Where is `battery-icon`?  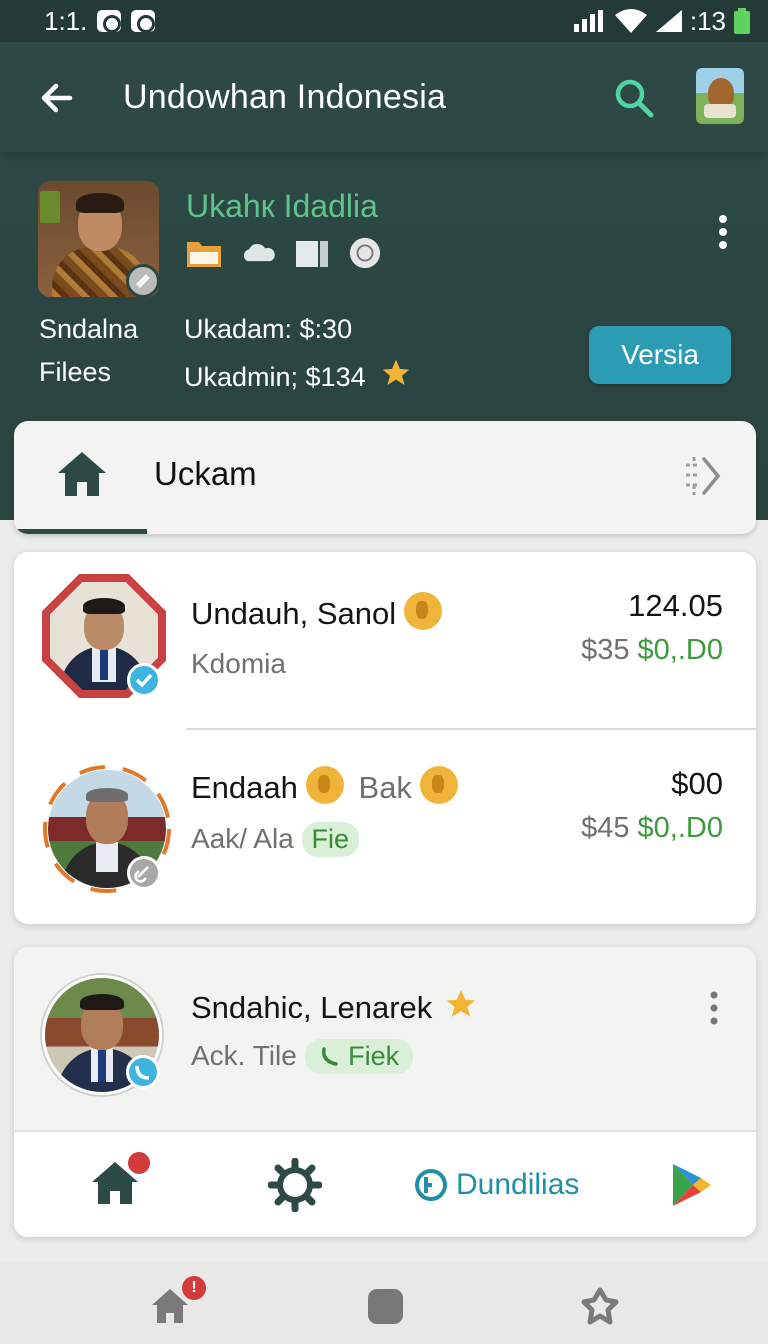 battery-icon is located at coordinates (742, 21).